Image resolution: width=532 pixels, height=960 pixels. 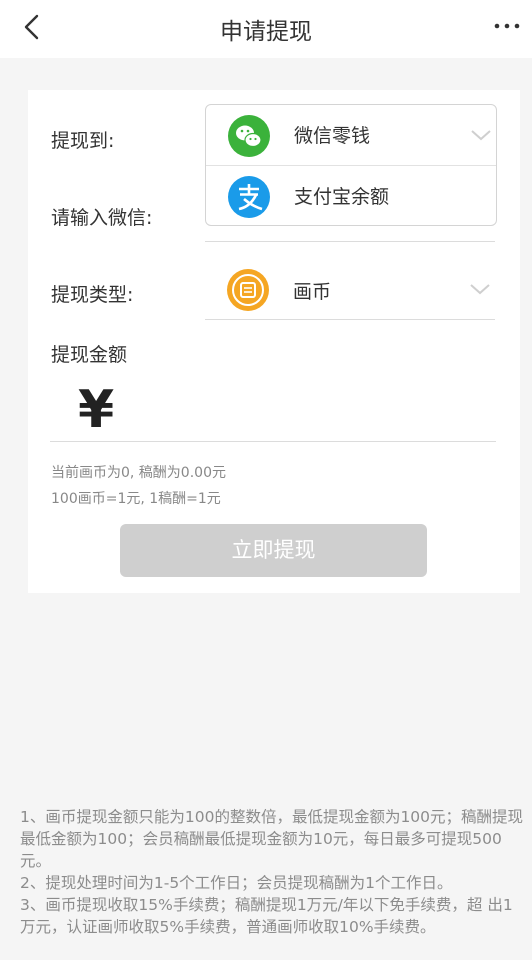 What do you see at coordinates (96, 410) in the screenshot?
I see `currency-symbol: ¥` at bounding box center [96, 410].